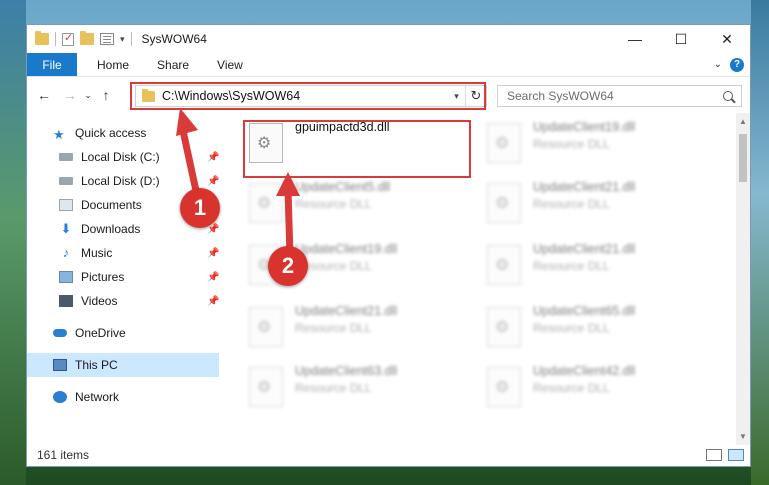 This screenshot has height=485, width=769. I want to click on view-switcher, so click(725, 455).